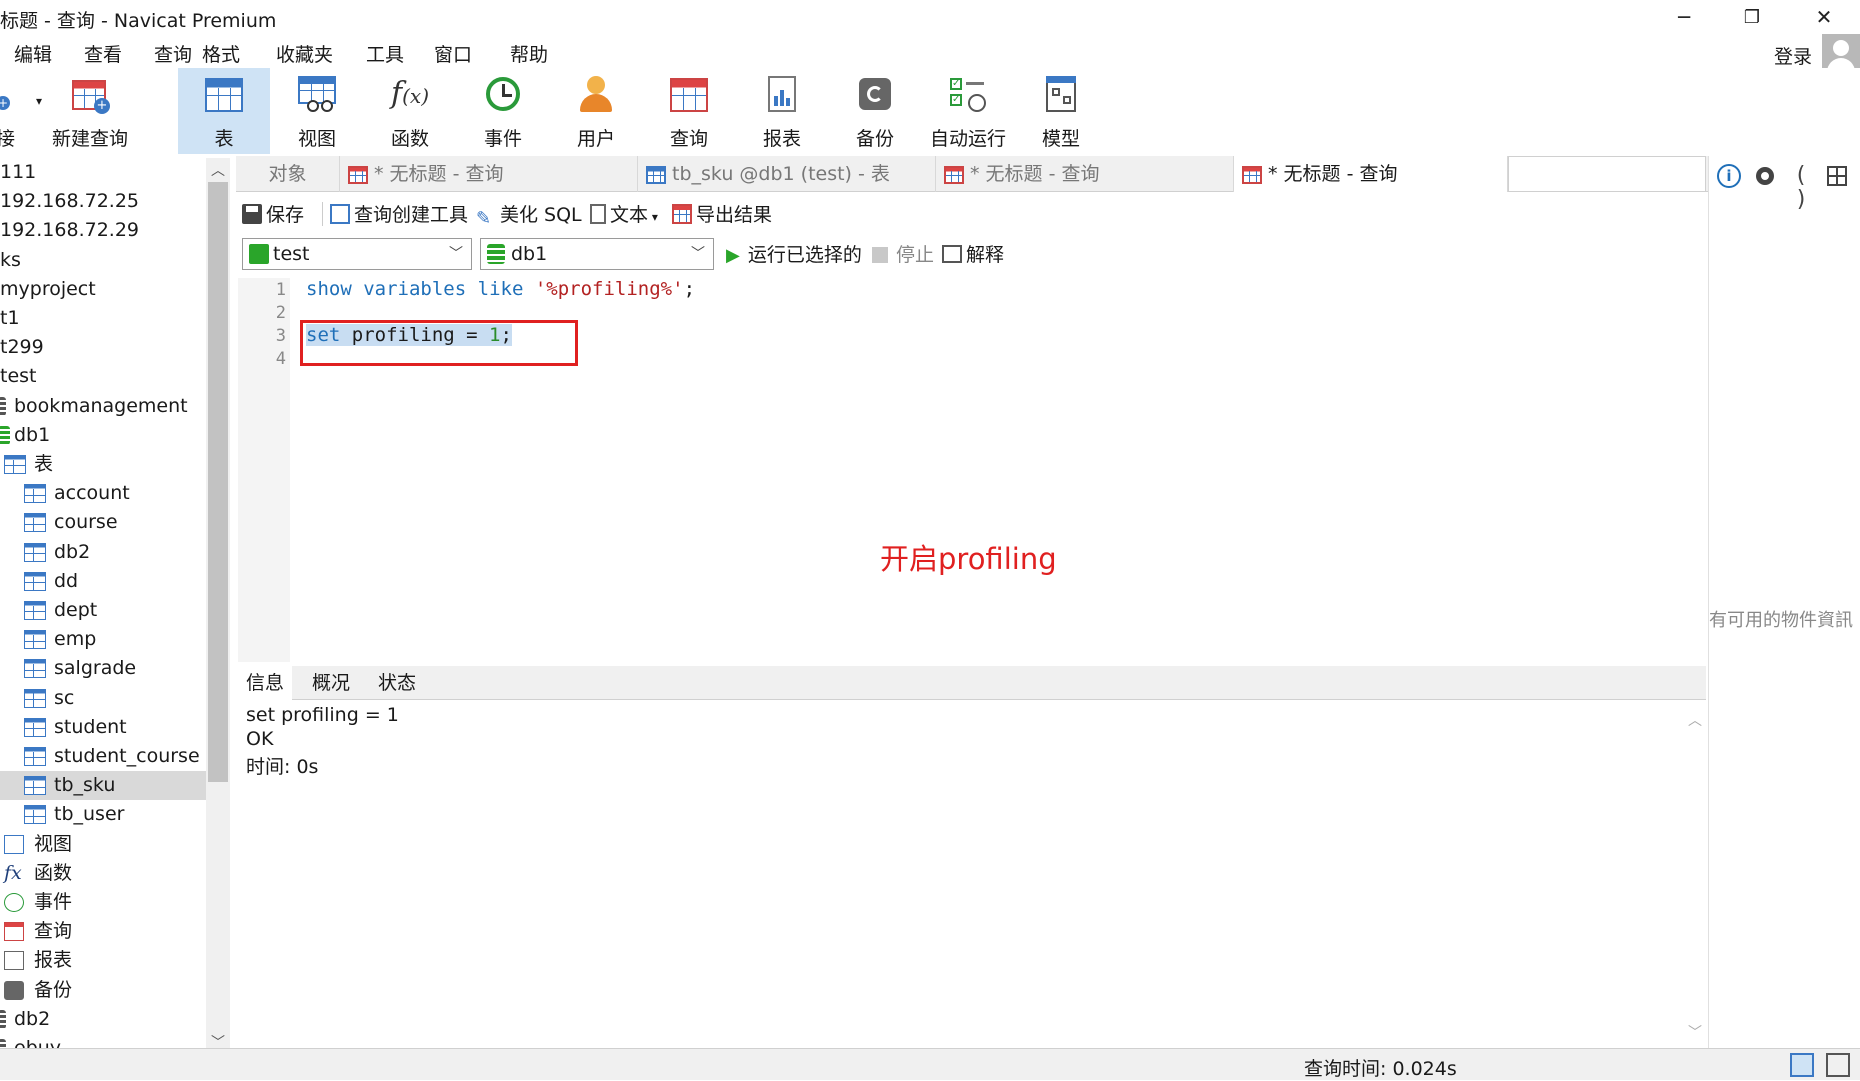  I want to click on tree-item: myproject, so click(103, 289).